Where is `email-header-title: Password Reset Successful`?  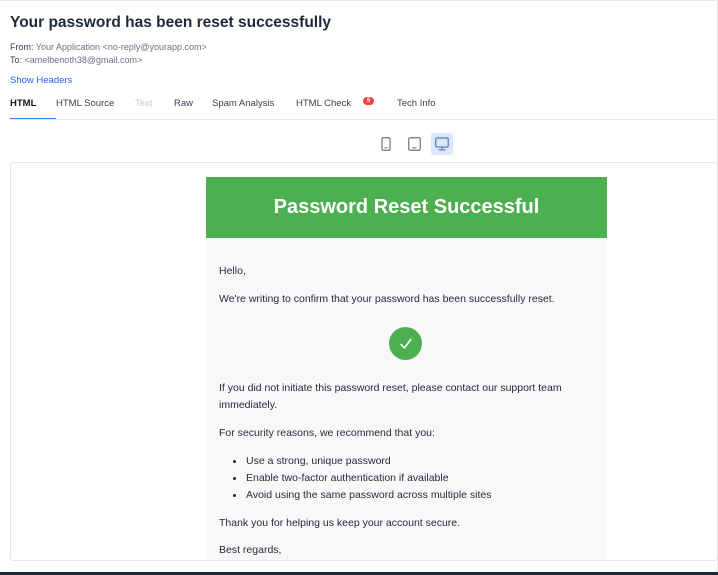
email-header-title: Password Reset Successful is located at coordinates (406, 207).